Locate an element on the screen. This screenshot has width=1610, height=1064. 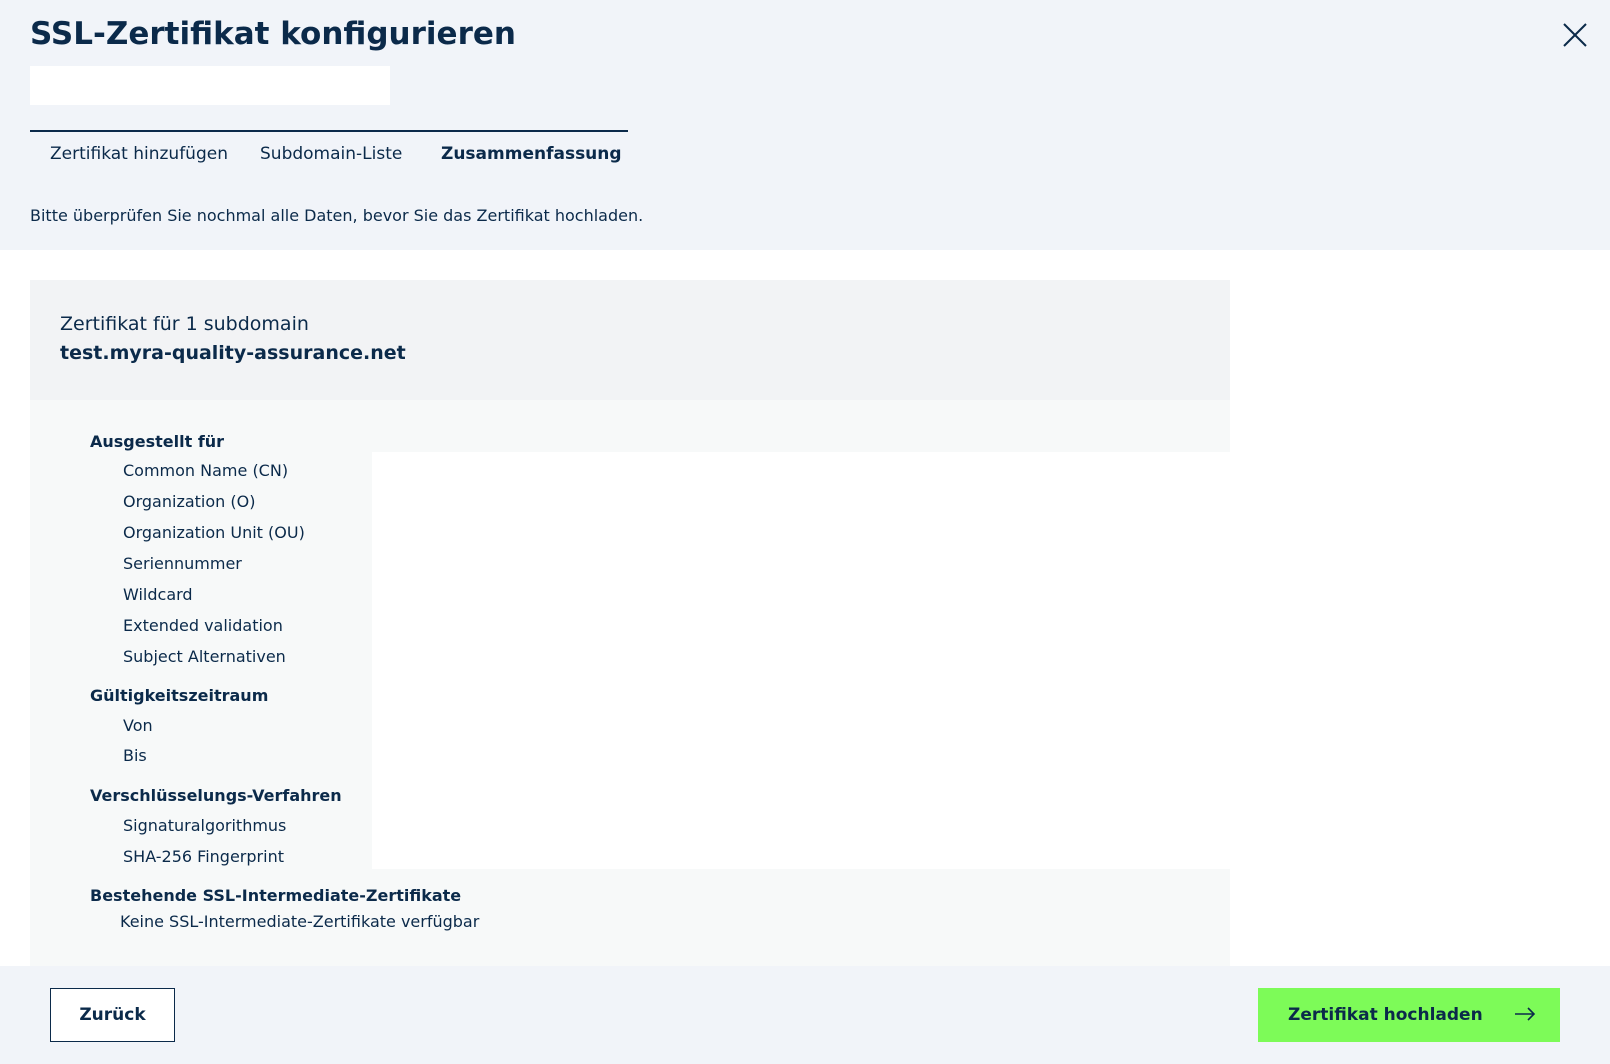
field-serial-number: Seriennummer is located at coordinates (182, 563).